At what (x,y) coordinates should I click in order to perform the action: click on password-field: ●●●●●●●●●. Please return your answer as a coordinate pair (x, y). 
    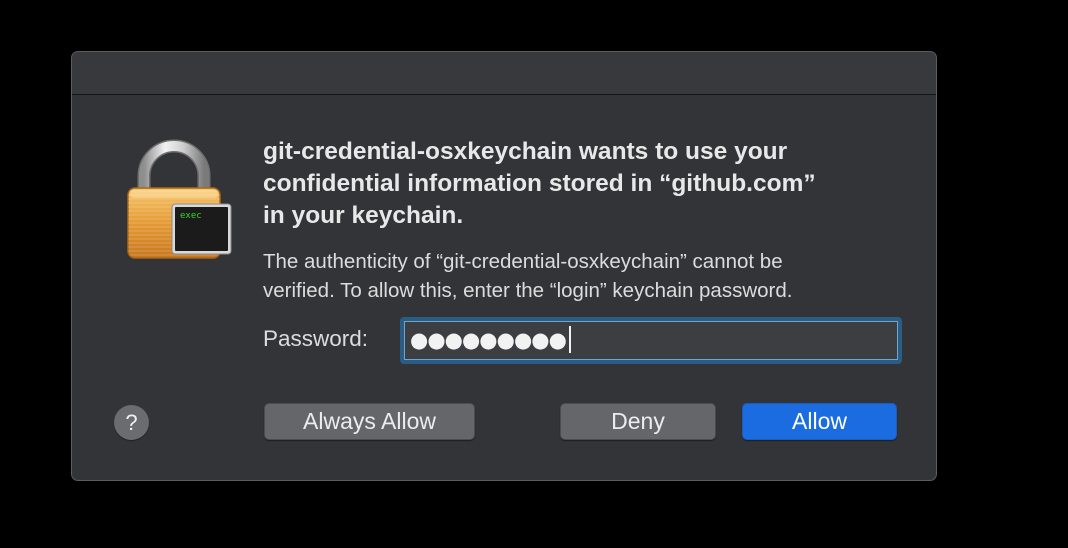
    Looking at the image, I should click on (651, 340).